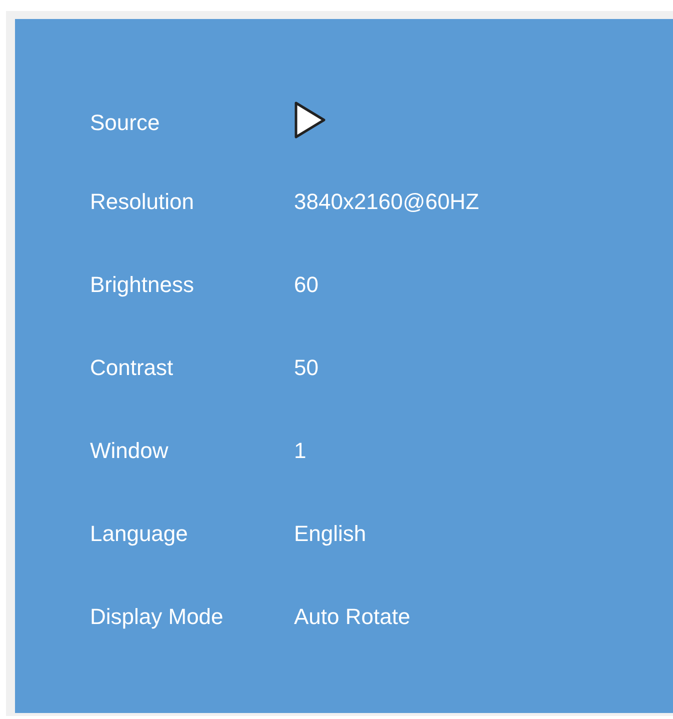 The height and width of the screenshot is (719, 673). I want to click on menu-label: Source, so click(125, 123).